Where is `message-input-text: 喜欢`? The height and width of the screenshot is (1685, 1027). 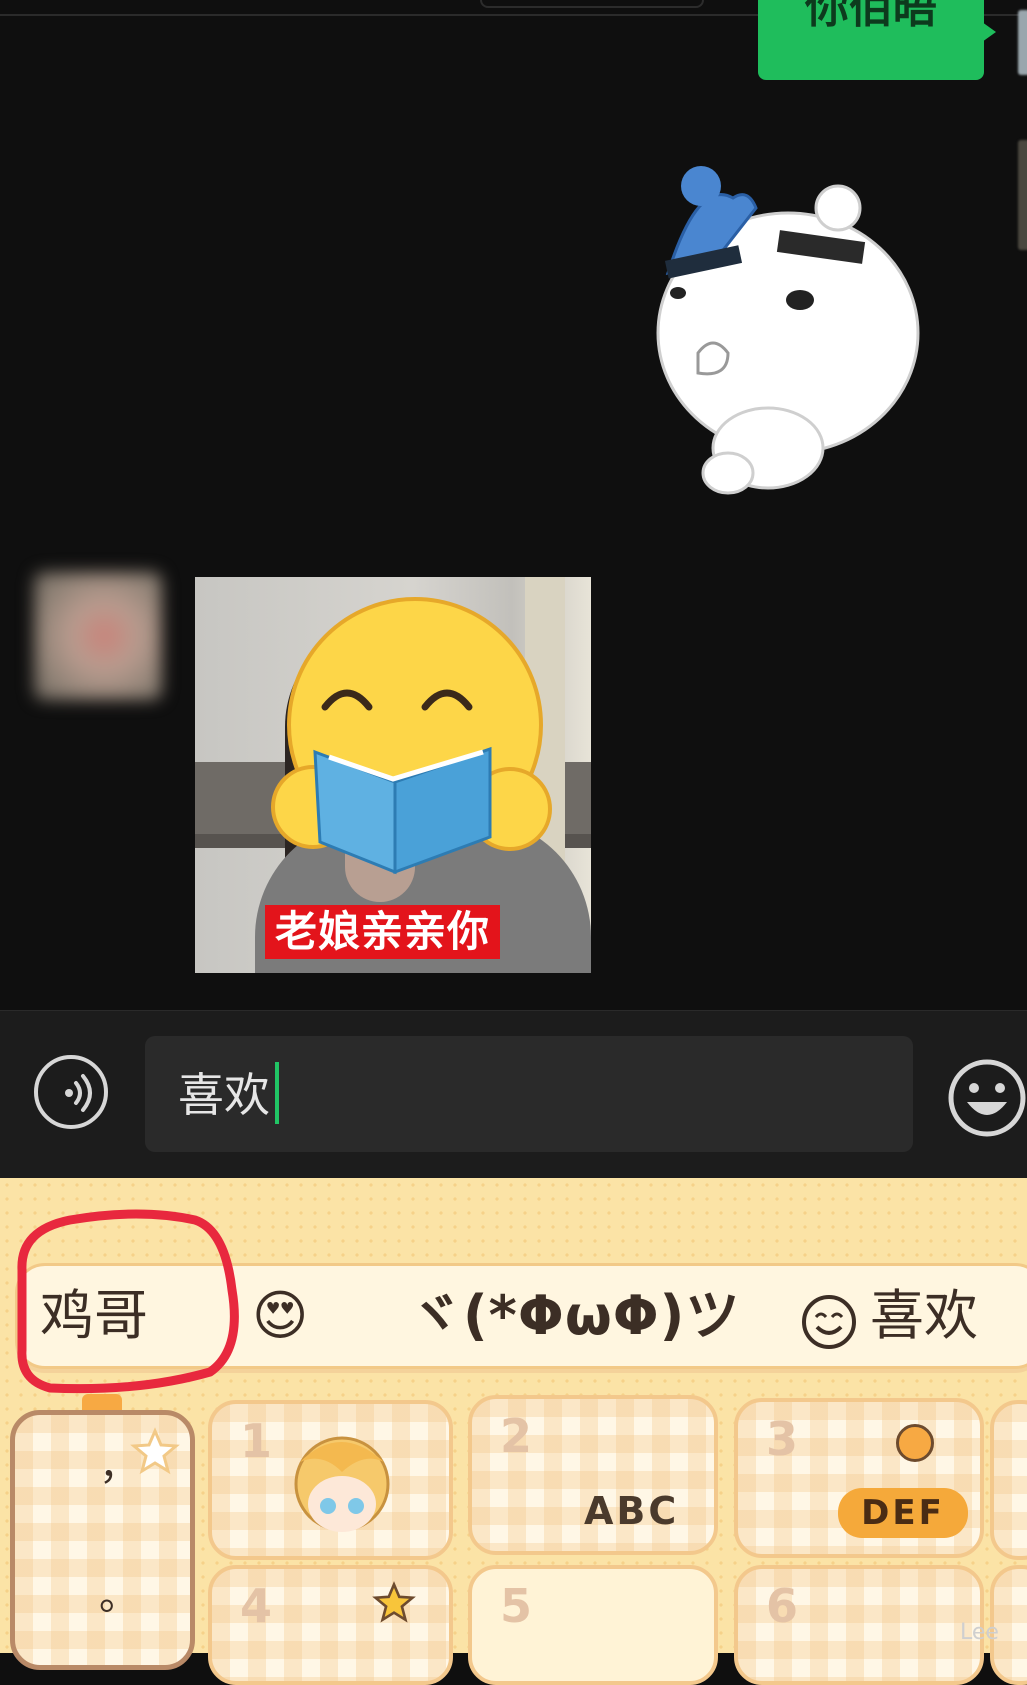 message-input-text: 喜欢 is located at coordinates (224, 1095).